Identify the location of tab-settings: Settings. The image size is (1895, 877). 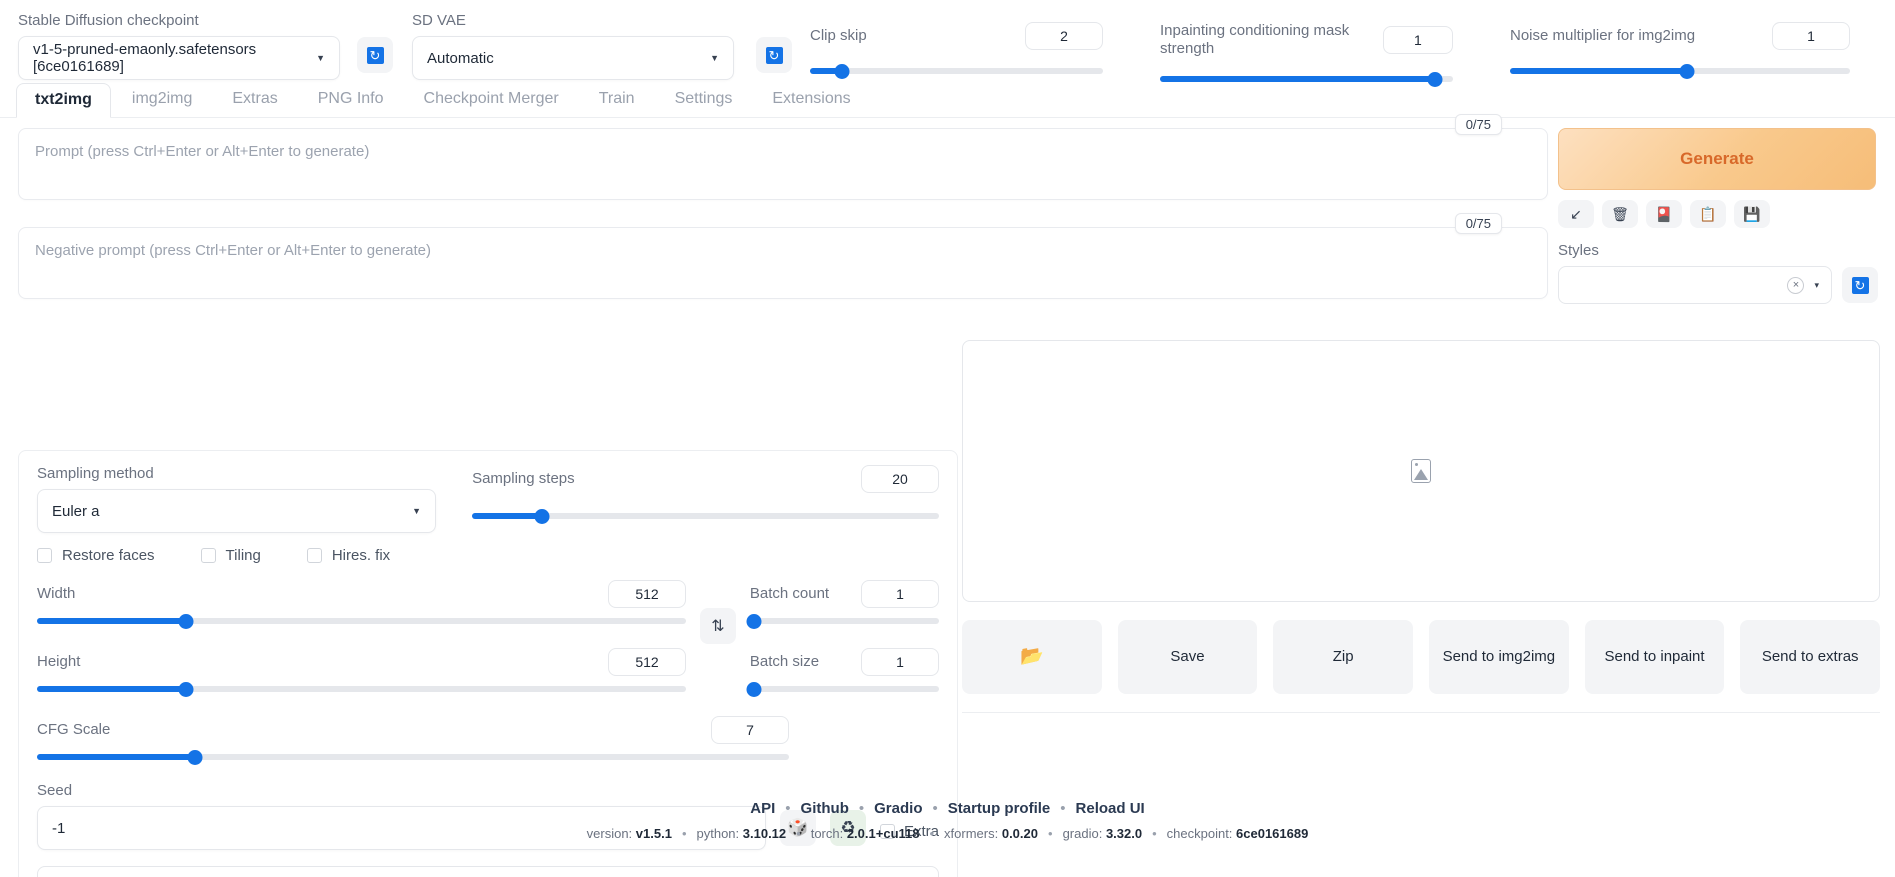
(704, 99).